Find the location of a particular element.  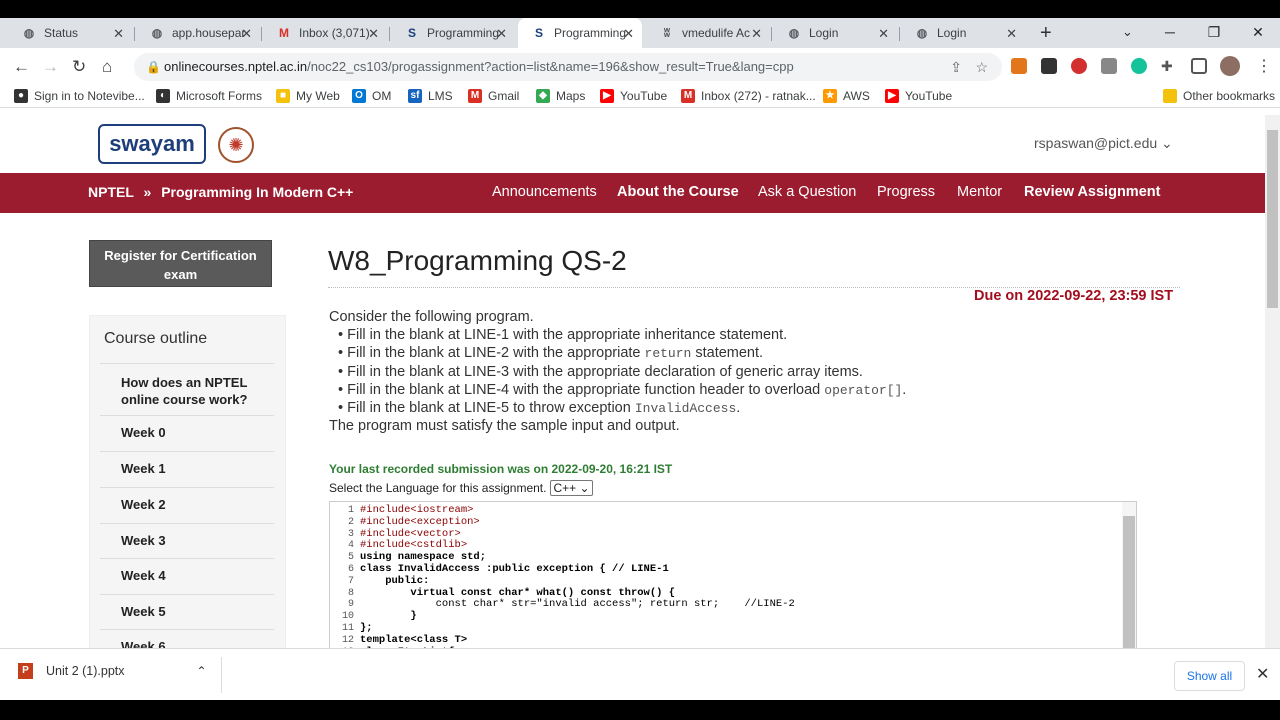

outline-item-week-3: Week 3 is located at coordinates (187, 541).